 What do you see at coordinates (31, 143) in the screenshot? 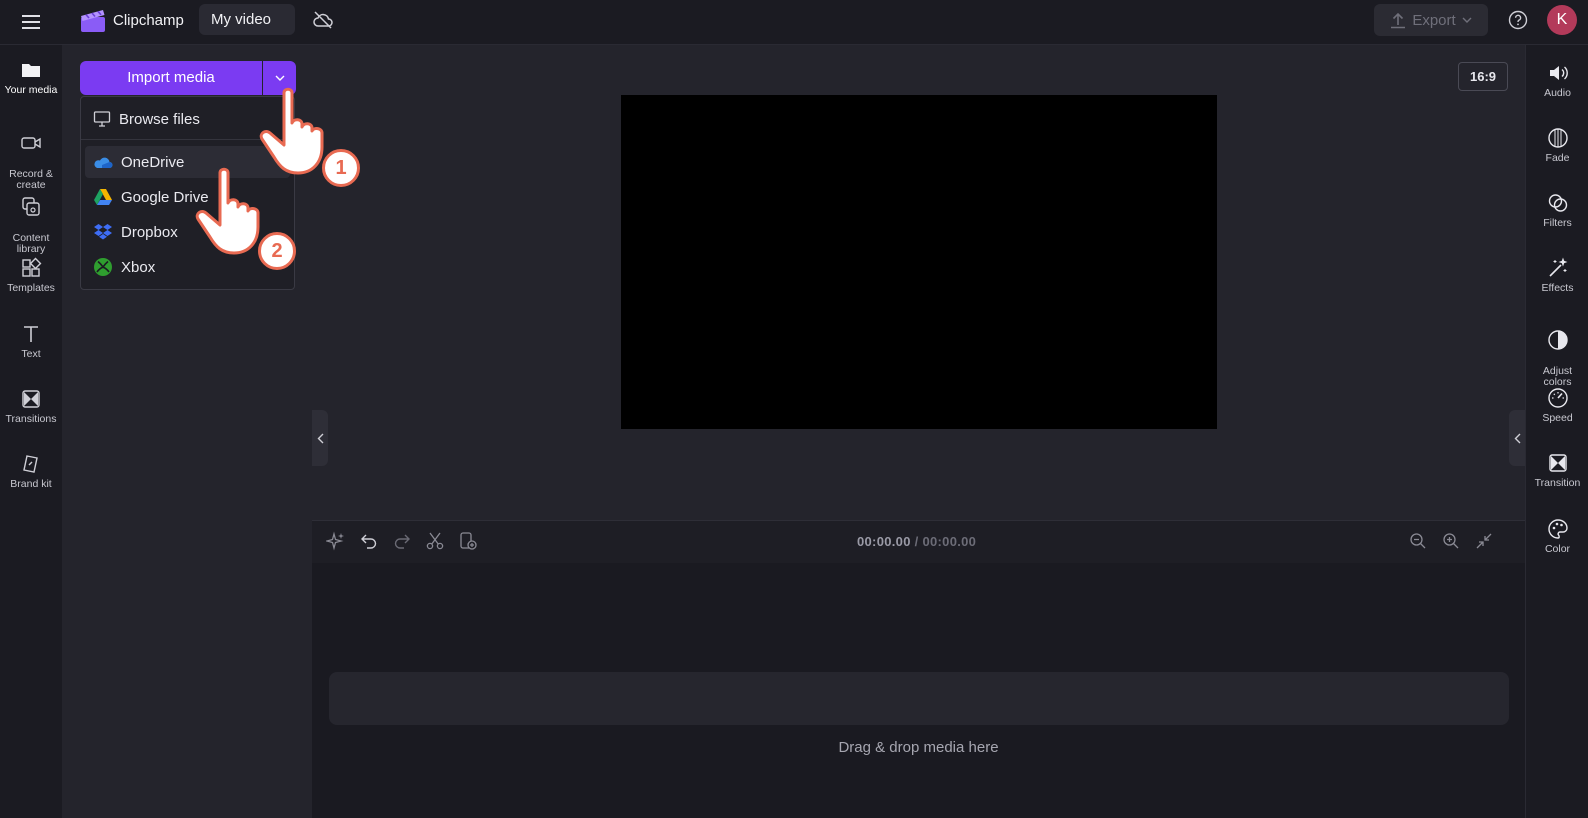
I see `video-camera-icon` at bounding box center [31, 143].